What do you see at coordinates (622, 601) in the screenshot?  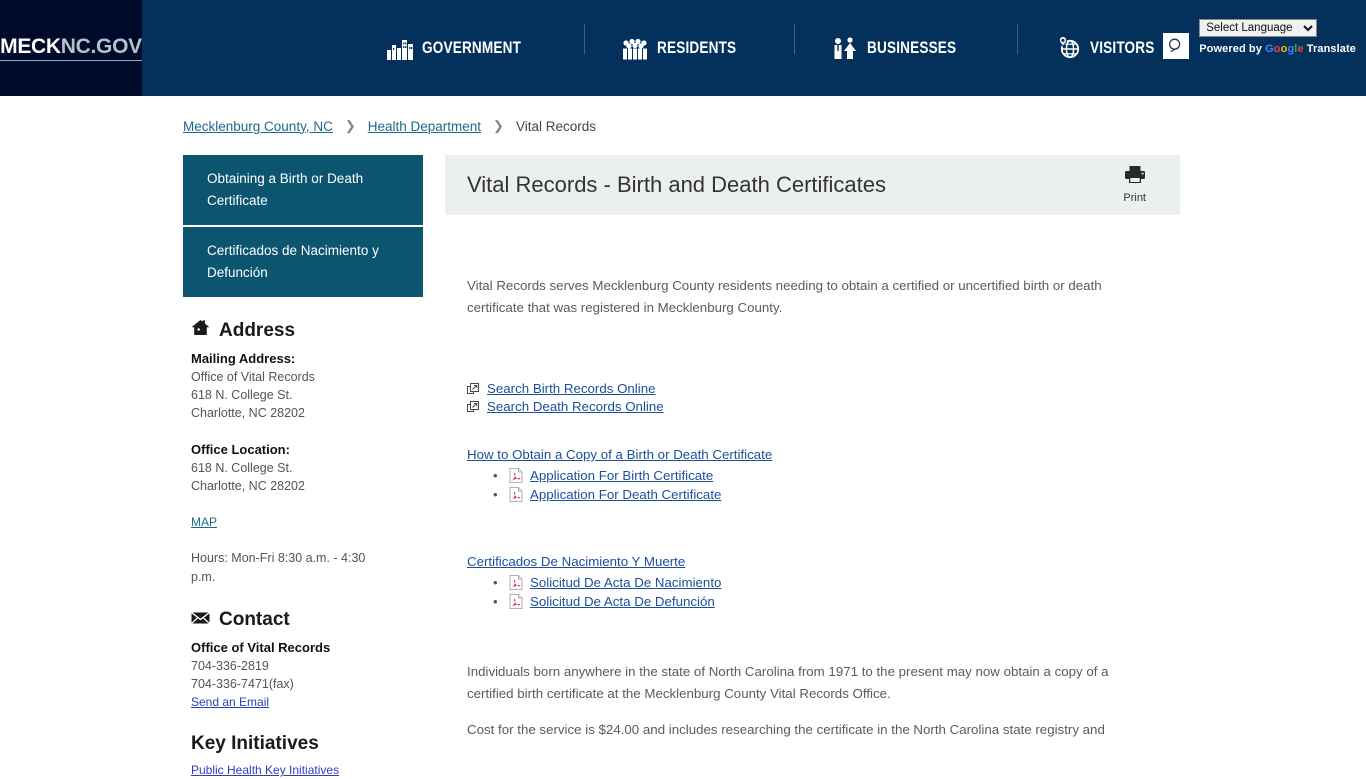 I see `solicitud-acta-defuncion-link: Solicitud De Acta De Defunción` at bounding box center [622, 601].